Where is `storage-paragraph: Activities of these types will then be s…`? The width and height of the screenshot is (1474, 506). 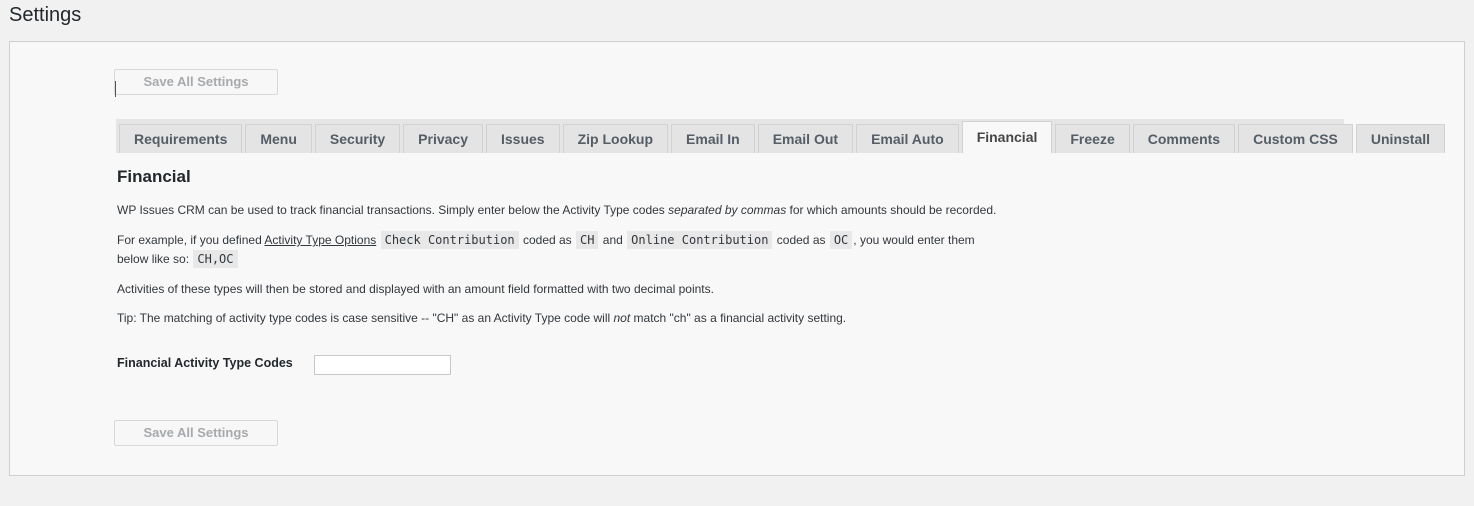
storage-paragraph: Activities of these types will then be s… is located at coordinates (415, 289).